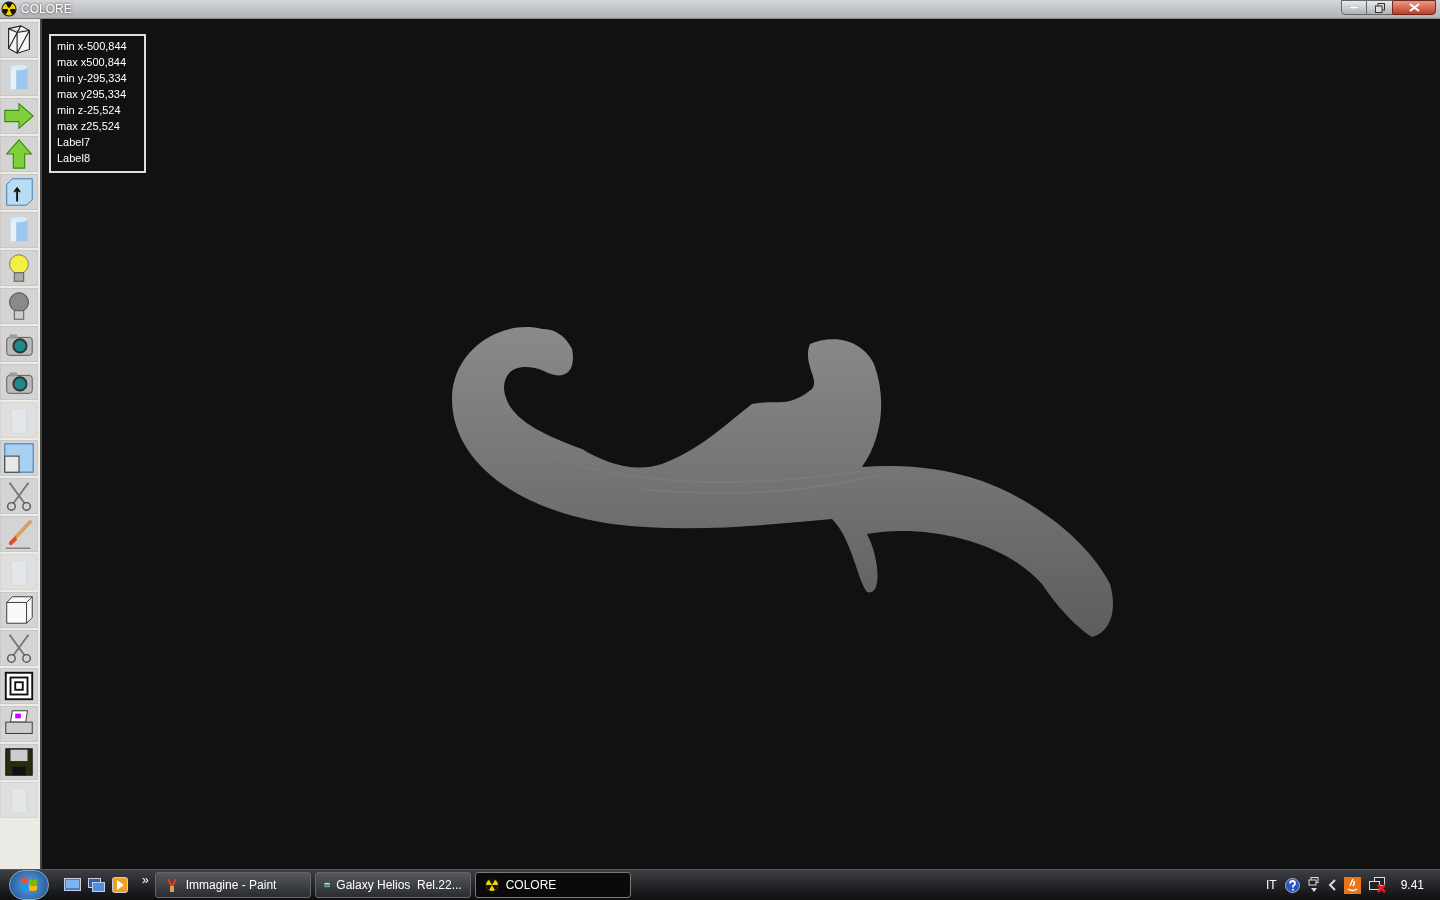 The height and width of the screenshot is (900, 1440). I want to click on minimize-icon, so click(1354, 7).